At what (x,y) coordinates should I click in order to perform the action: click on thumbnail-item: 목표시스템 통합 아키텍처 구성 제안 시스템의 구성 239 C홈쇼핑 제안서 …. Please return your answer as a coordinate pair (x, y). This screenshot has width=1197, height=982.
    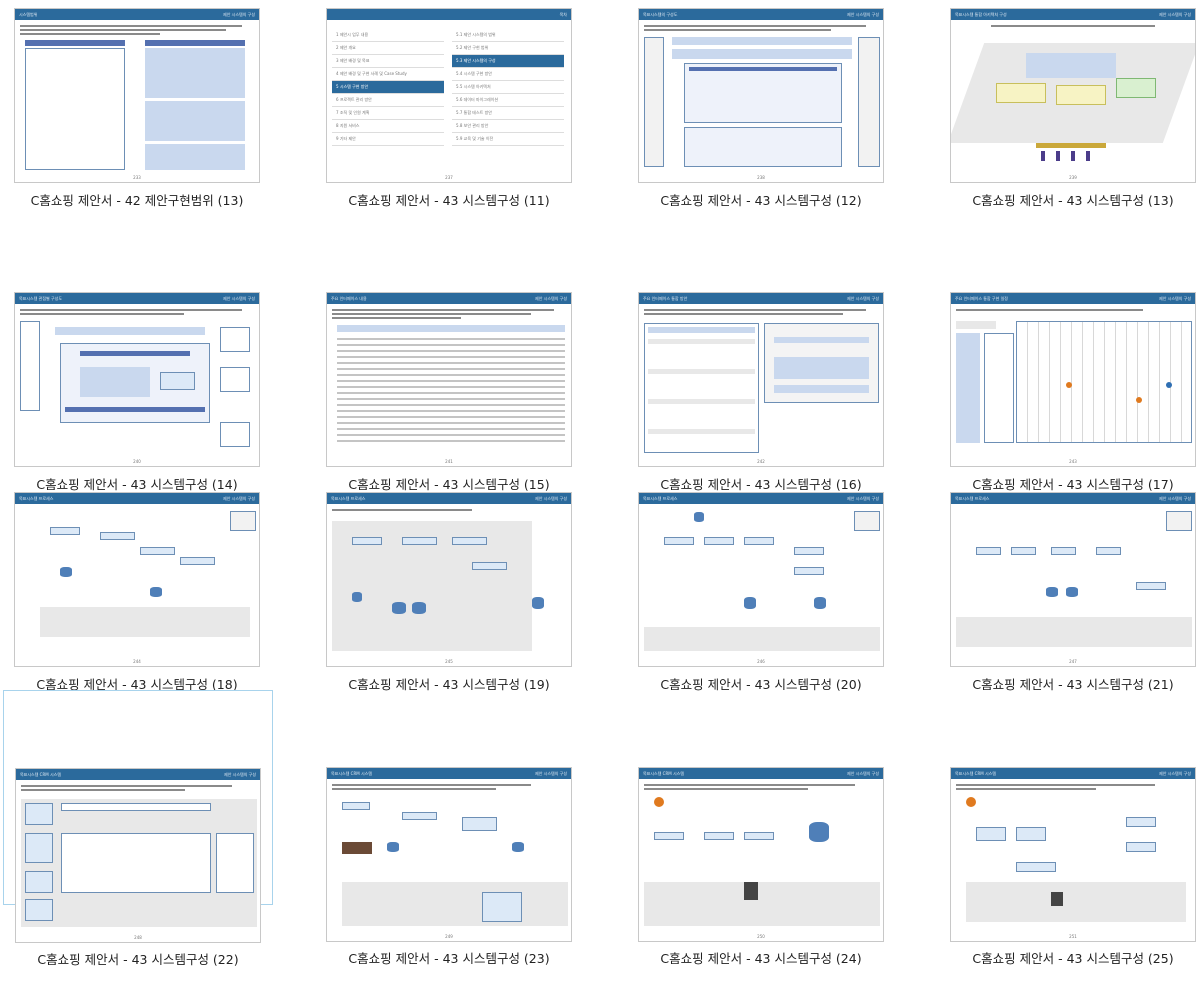
    Looking at the image, I should click on (1067, 107).